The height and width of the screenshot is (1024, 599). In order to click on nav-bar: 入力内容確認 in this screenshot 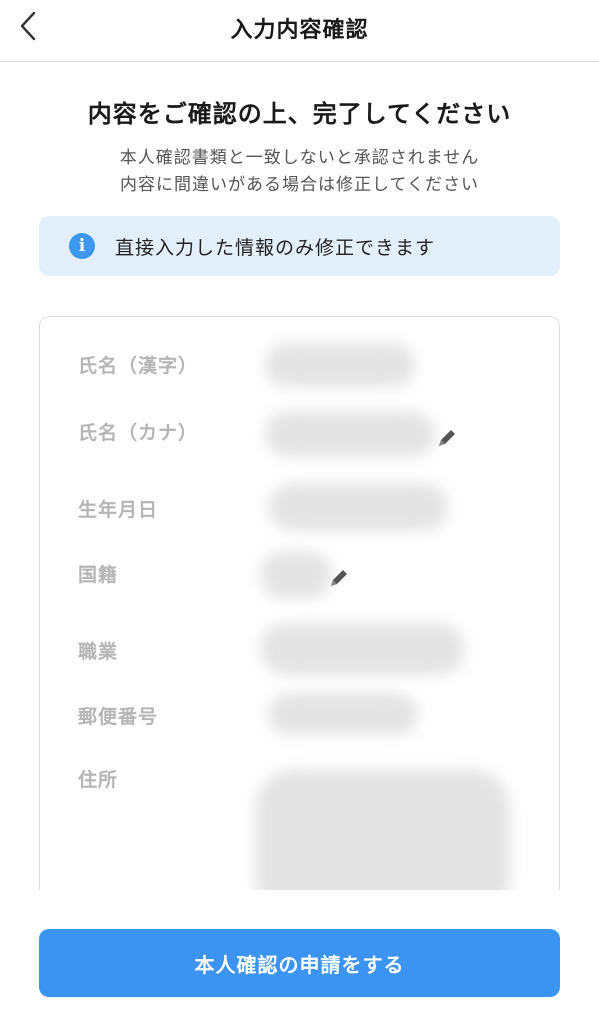, I will do `click(299, 31)`.